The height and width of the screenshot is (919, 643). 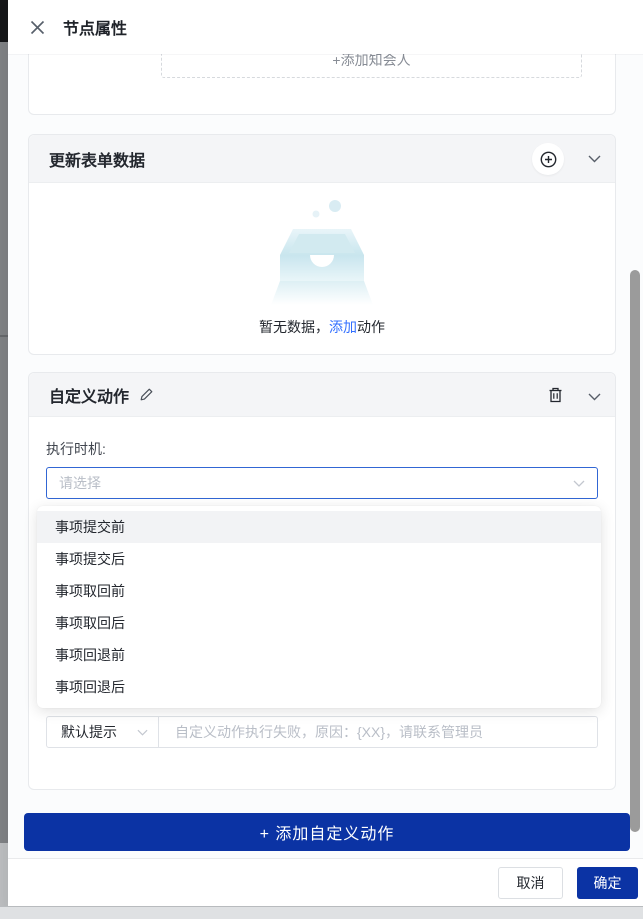 I want to click on timing-select-placeholder: 请选择, so click(x=80, y=483).